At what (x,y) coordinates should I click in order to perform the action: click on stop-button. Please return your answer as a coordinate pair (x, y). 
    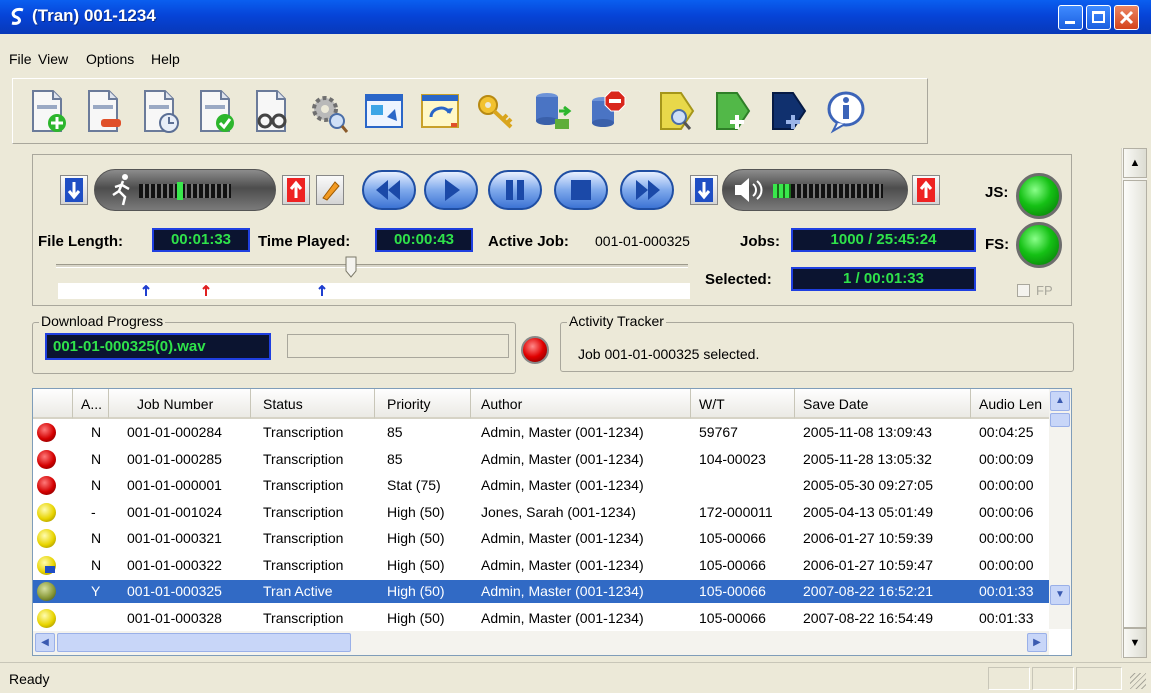
    Looking at the image, I should click on (581, 190).